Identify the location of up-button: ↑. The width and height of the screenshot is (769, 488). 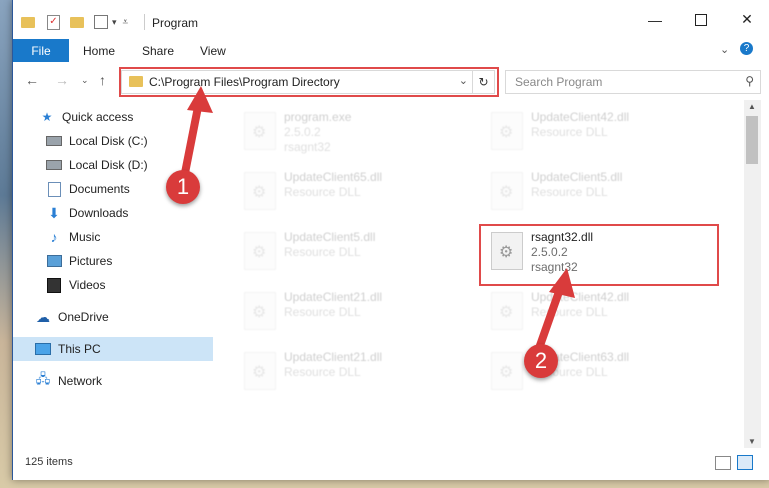
(102, 80).